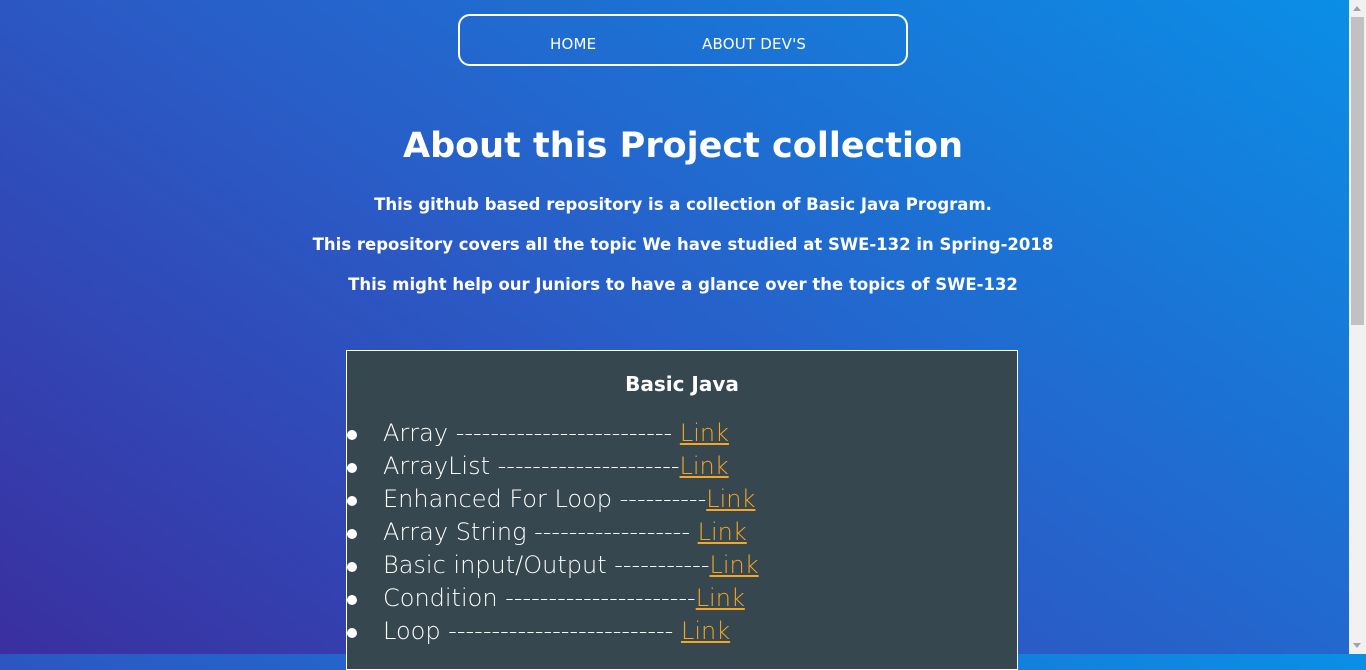 This screenshot has height=670, width=1366. What do you see at coordinates (1357, 8) in the screenshot?
I see `scroll-up-arrow-icon` at bounding box center [1357, 8].